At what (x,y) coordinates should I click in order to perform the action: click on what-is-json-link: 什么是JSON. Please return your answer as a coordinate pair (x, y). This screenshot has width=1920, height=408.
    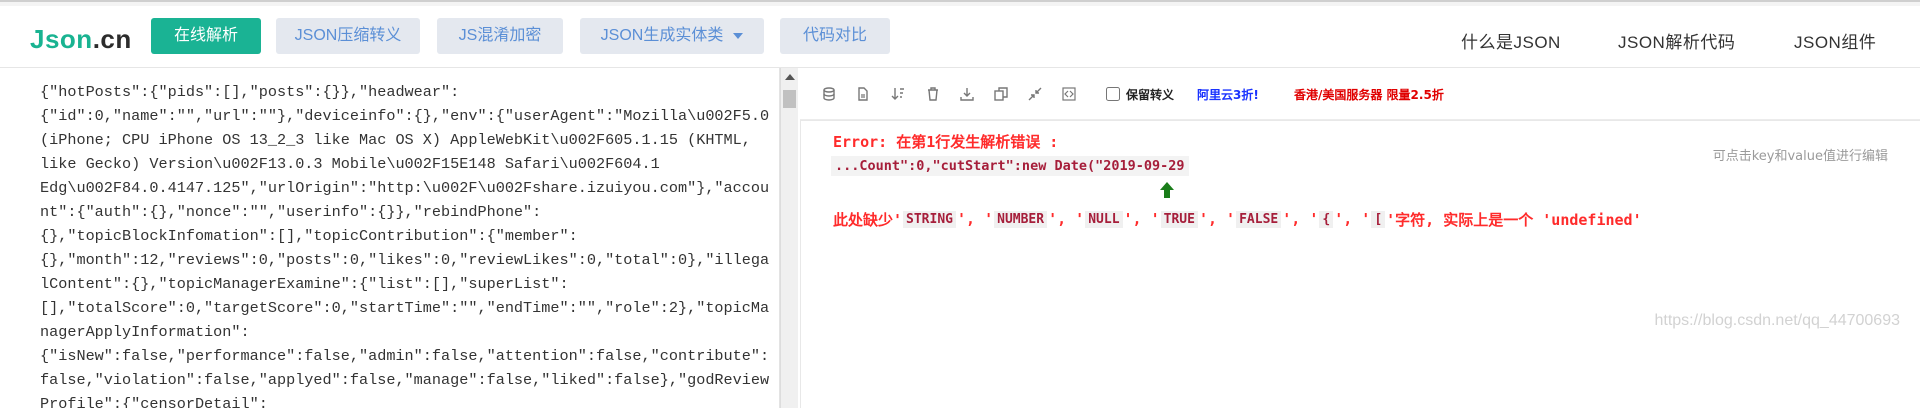
    Looking at the image, I should click on (1511, 40).